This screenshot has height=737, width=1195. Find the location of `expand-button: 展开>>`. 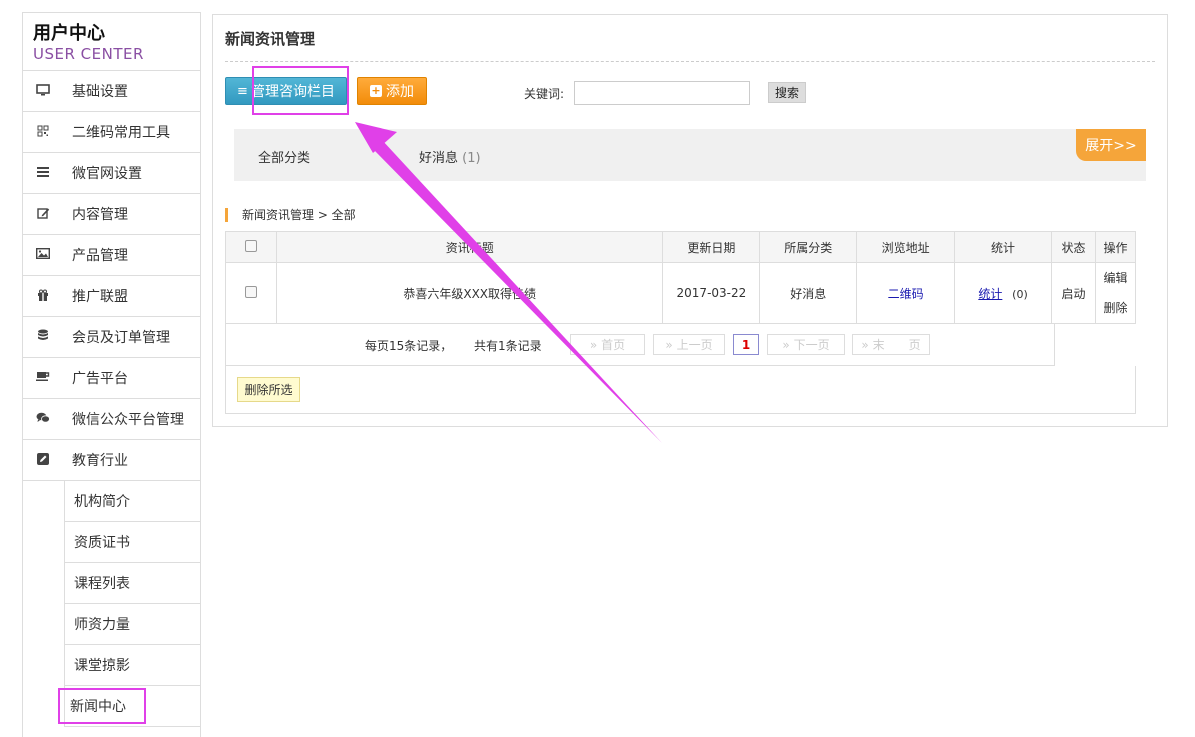

expand-button: 展开>> is located at coordinates (1111, 145).